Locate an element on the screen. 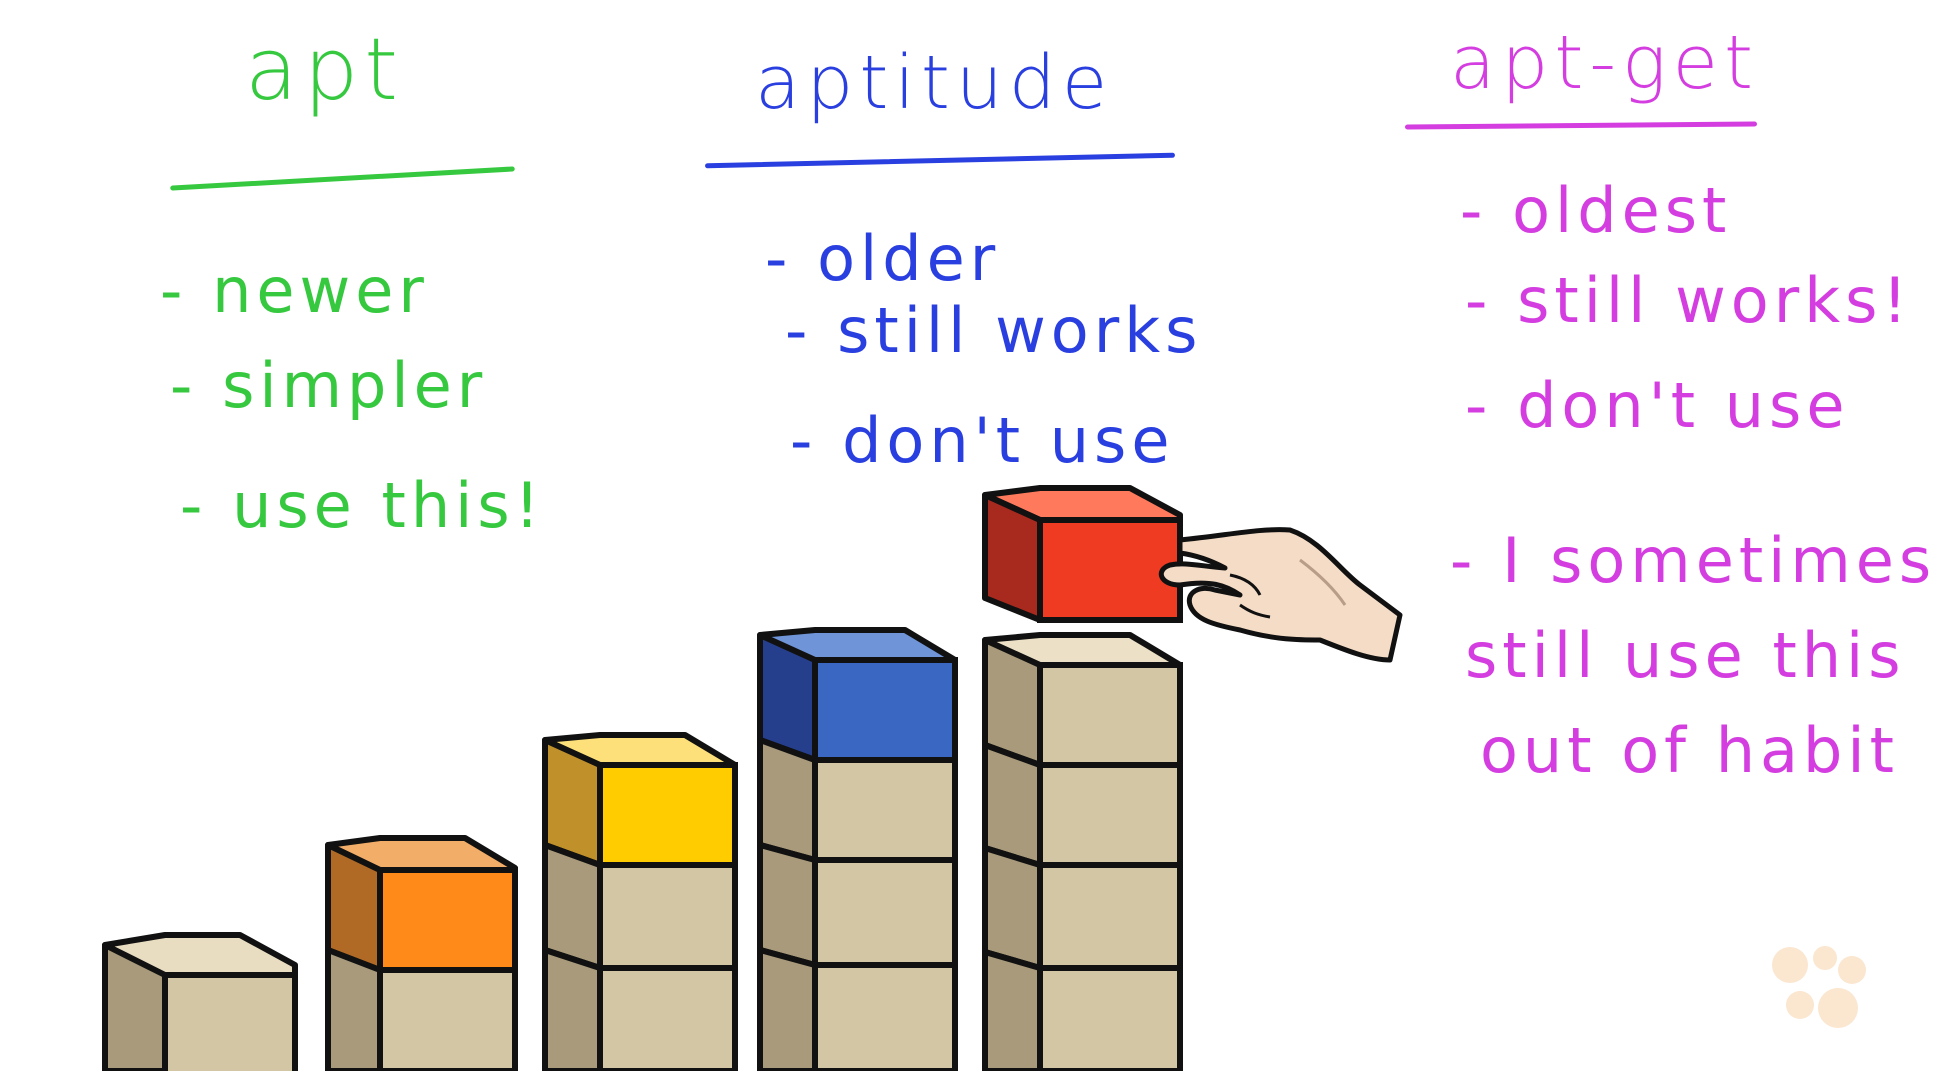 Image resolution: width=1944 pixels, height=1071 pixels. watermark-logo is located at coordinates (1819, 987).